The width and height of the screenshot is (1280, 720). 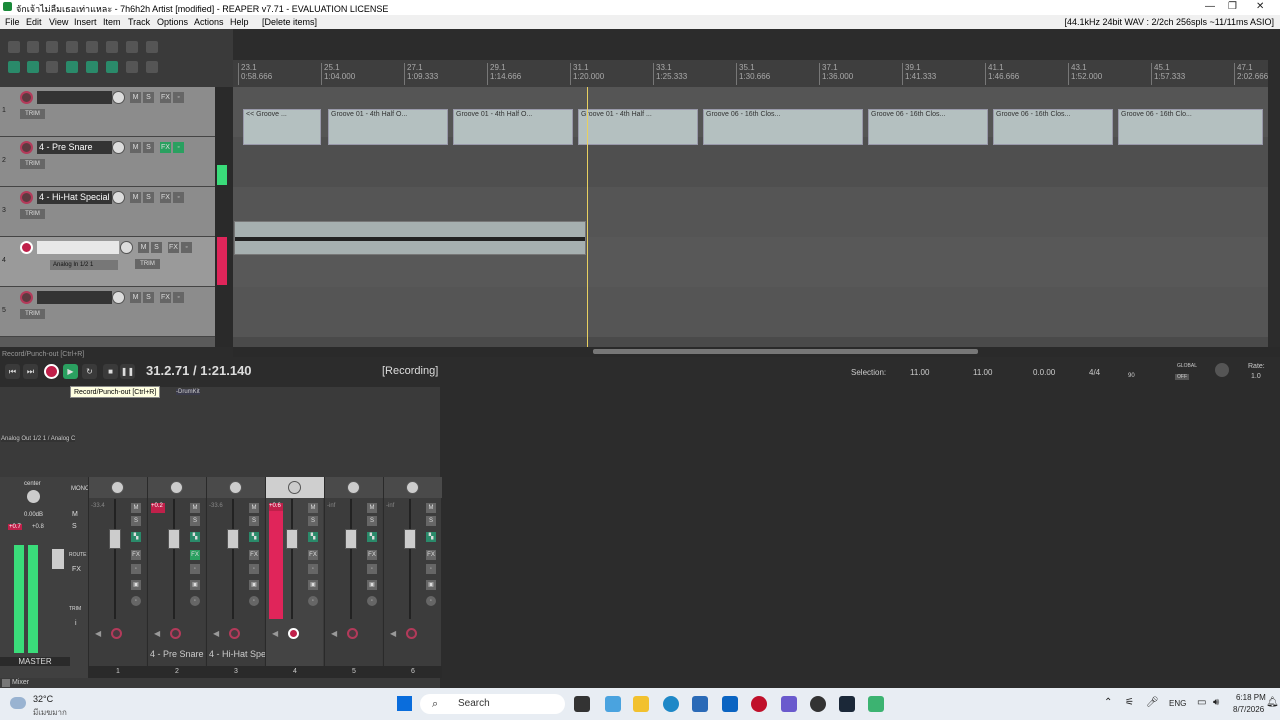 I want to click on recorder-app-icon, so click(x=759, y=704).